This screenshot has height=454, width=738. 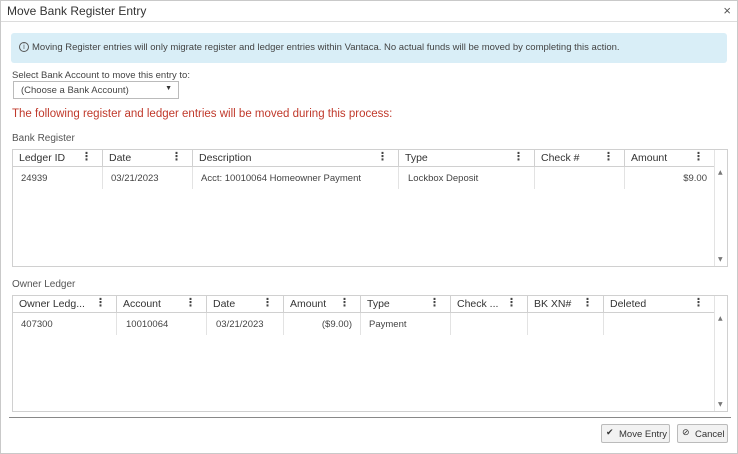 What do you see at coordinates (610, 433) in the screenshot?
I see `check-icon: ✔` at bounding box center [610, 433].